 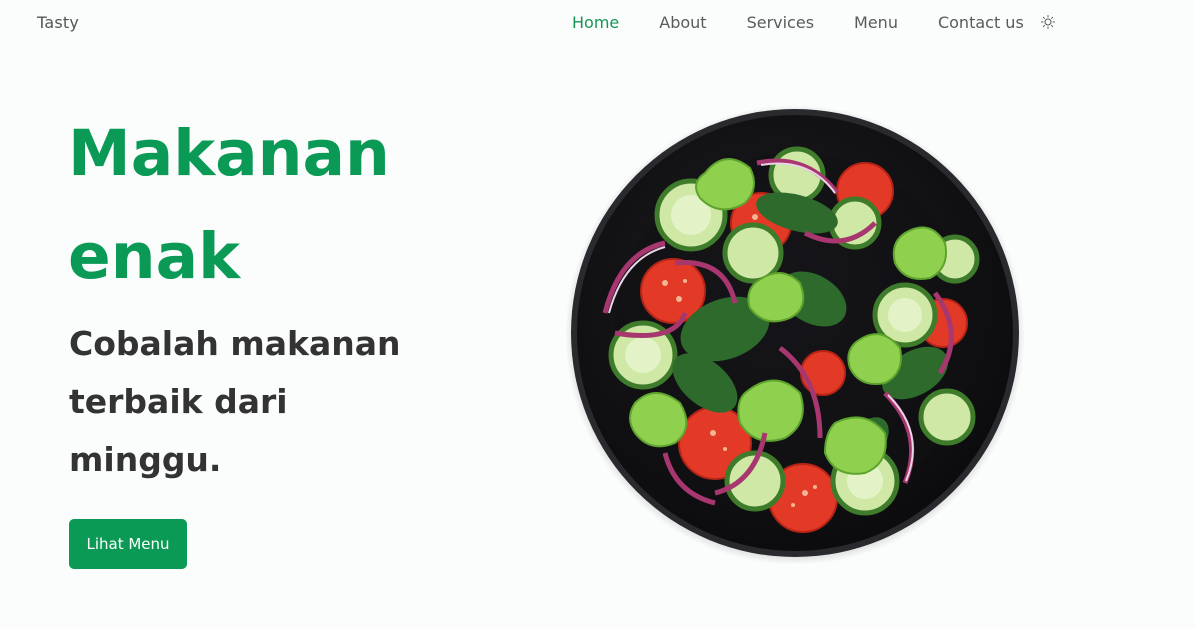 What do you see at coordinates (278, 205) in the screenshot?
I see `hero-title: Makanan enak` at bounding box center [278, 205].